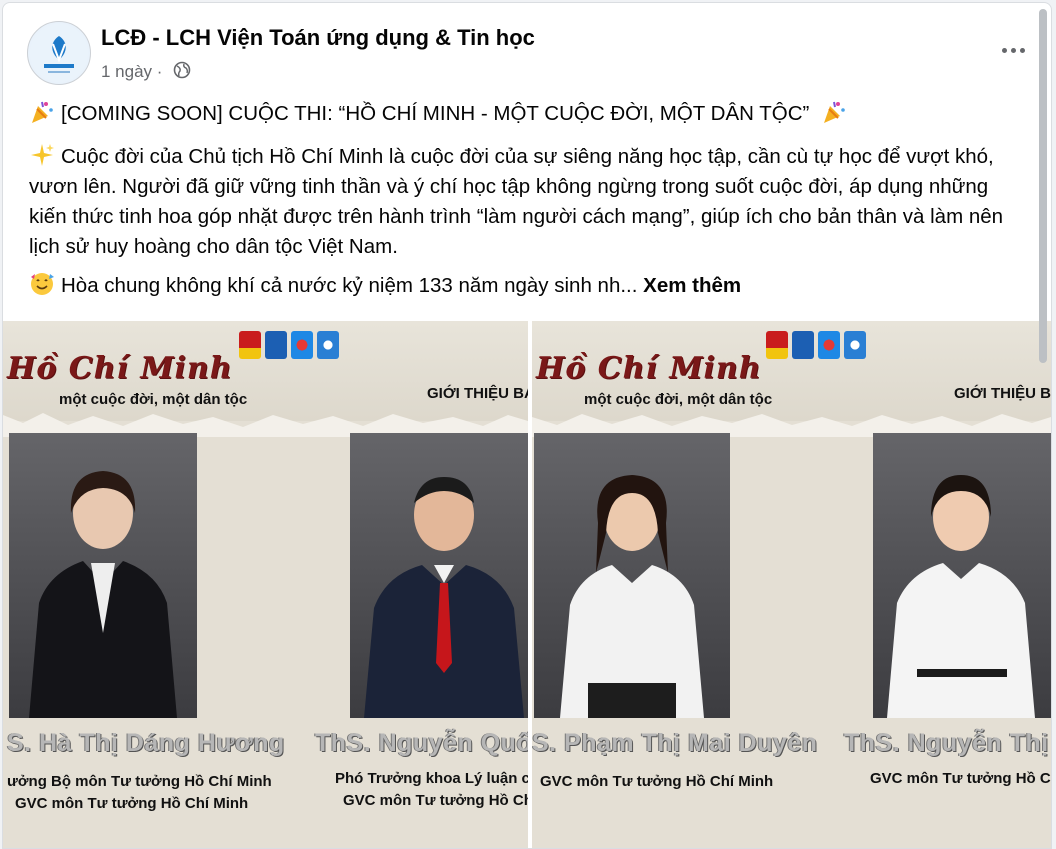  Describe the element at coordinates (675, 743) in the screenshot. I see `person-name-3: S. Phạm Thị Mai Duyên` at that location.